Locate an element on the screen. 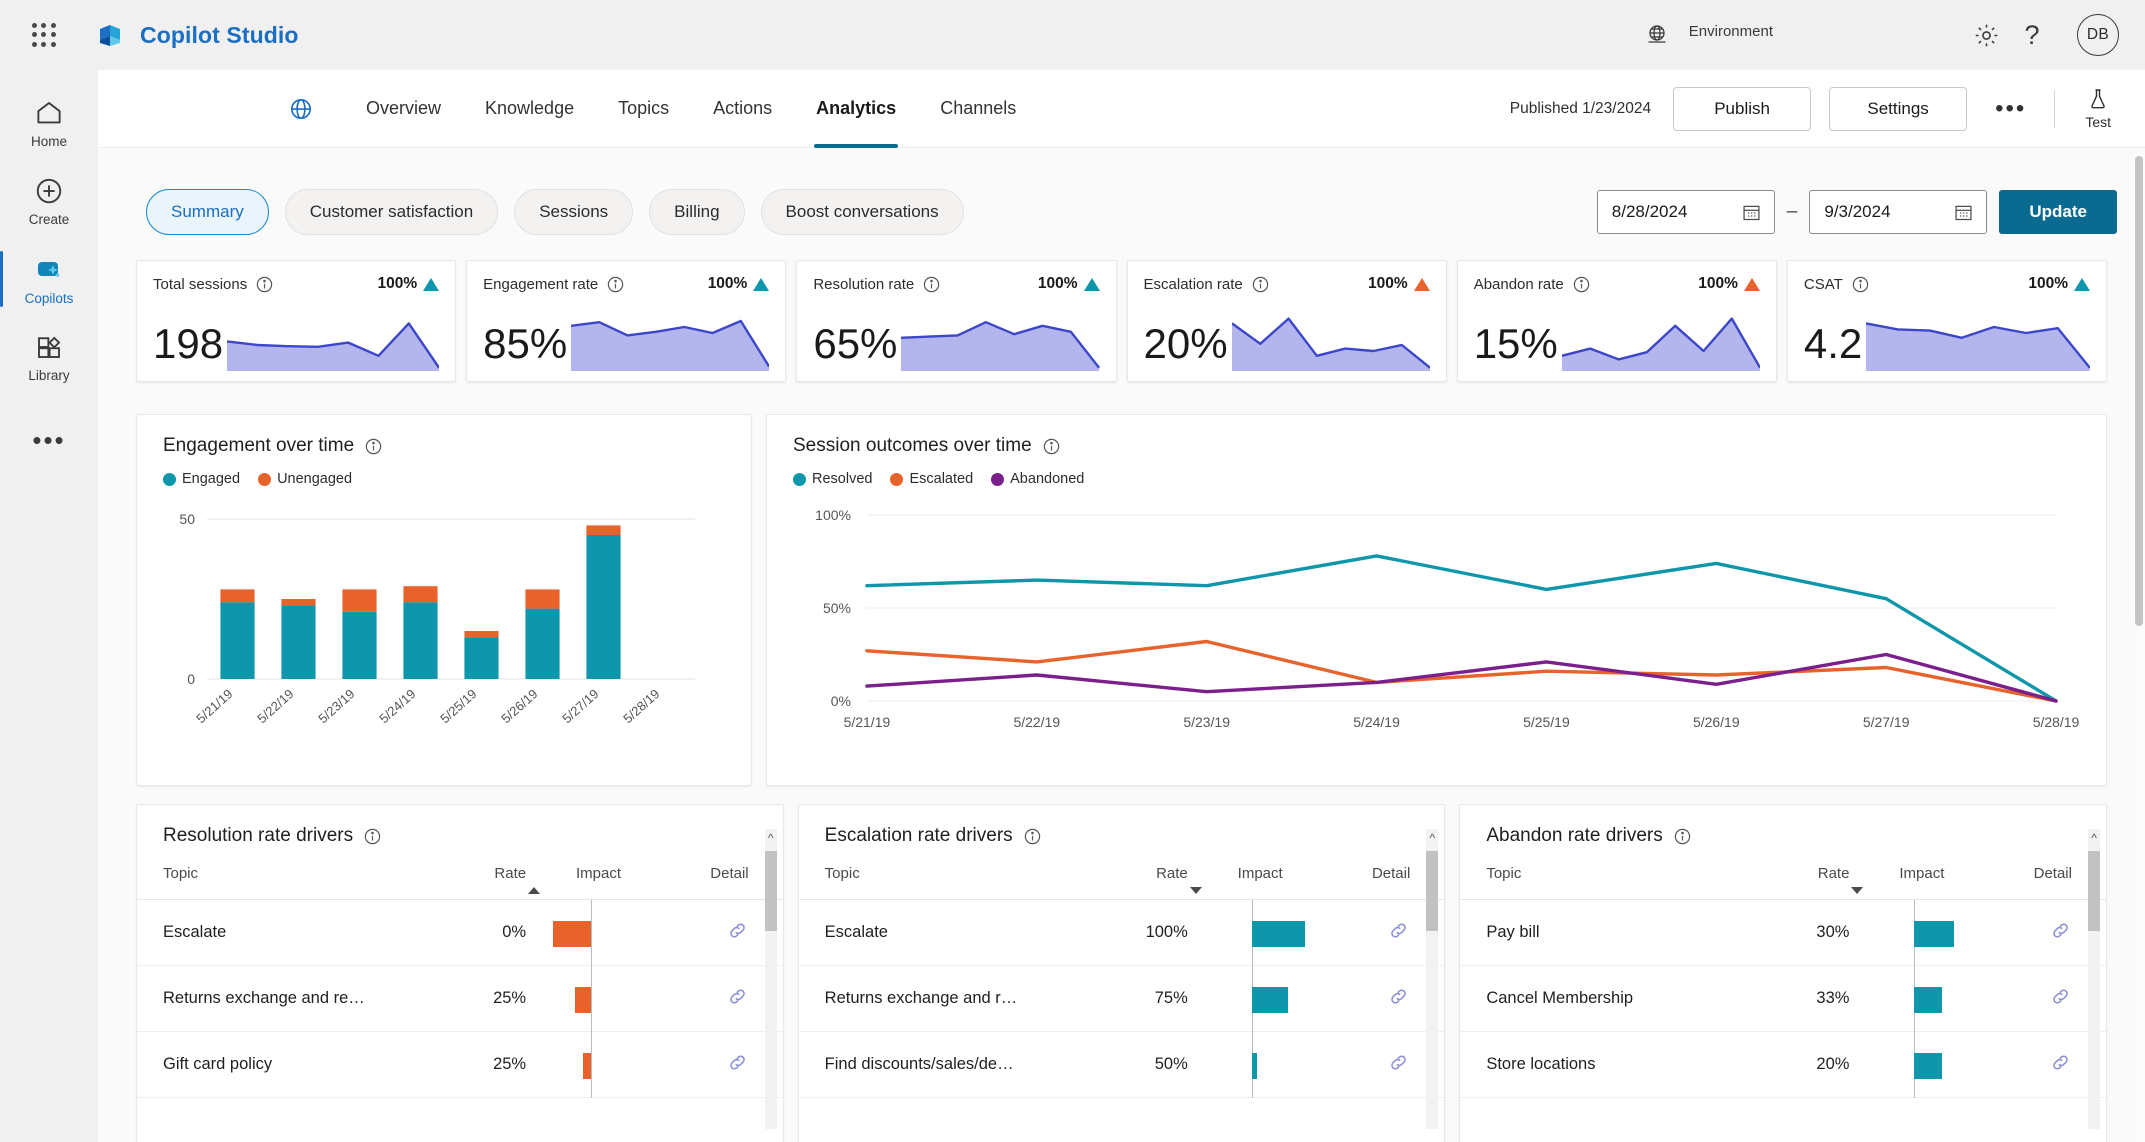 This screenshot has height=1142, width=2145. sidebar-item-library: Library is located at coordinates (49, 357).